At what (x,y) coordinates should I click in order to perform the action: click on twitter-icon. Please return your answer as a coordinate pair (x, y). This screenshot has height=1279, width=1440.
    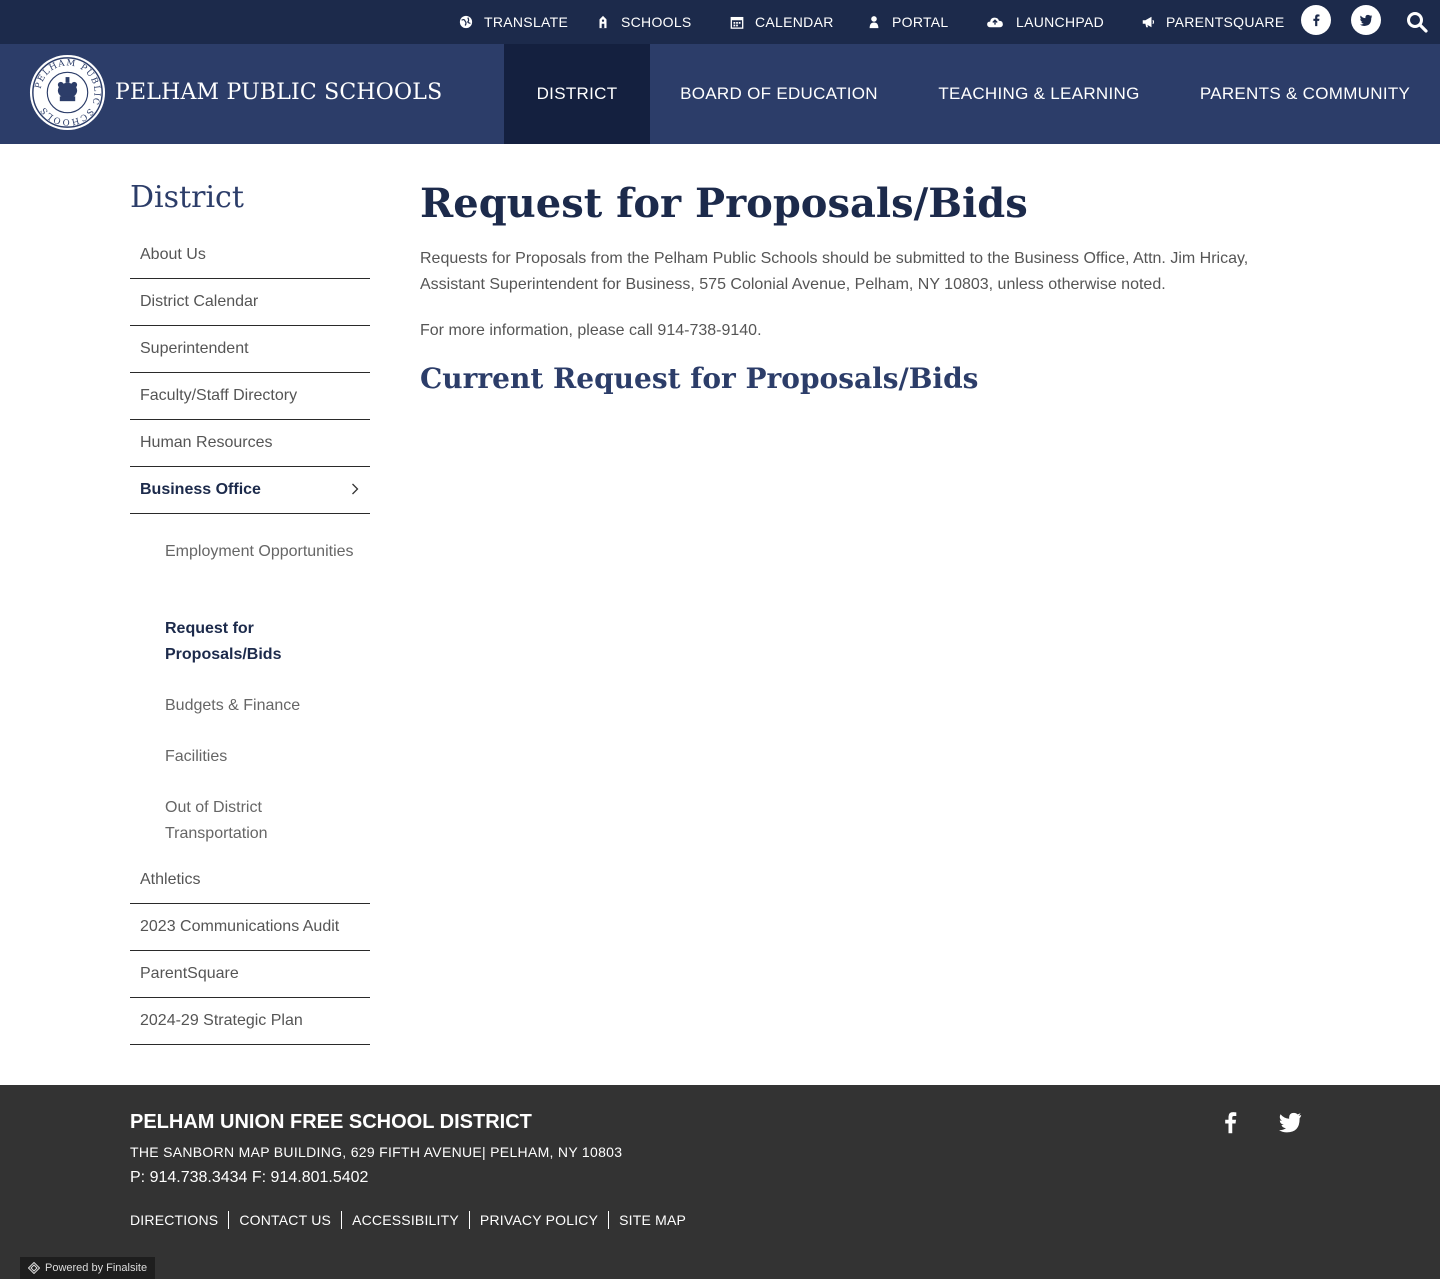
    Looking at the image, I should click on (1366, 20).